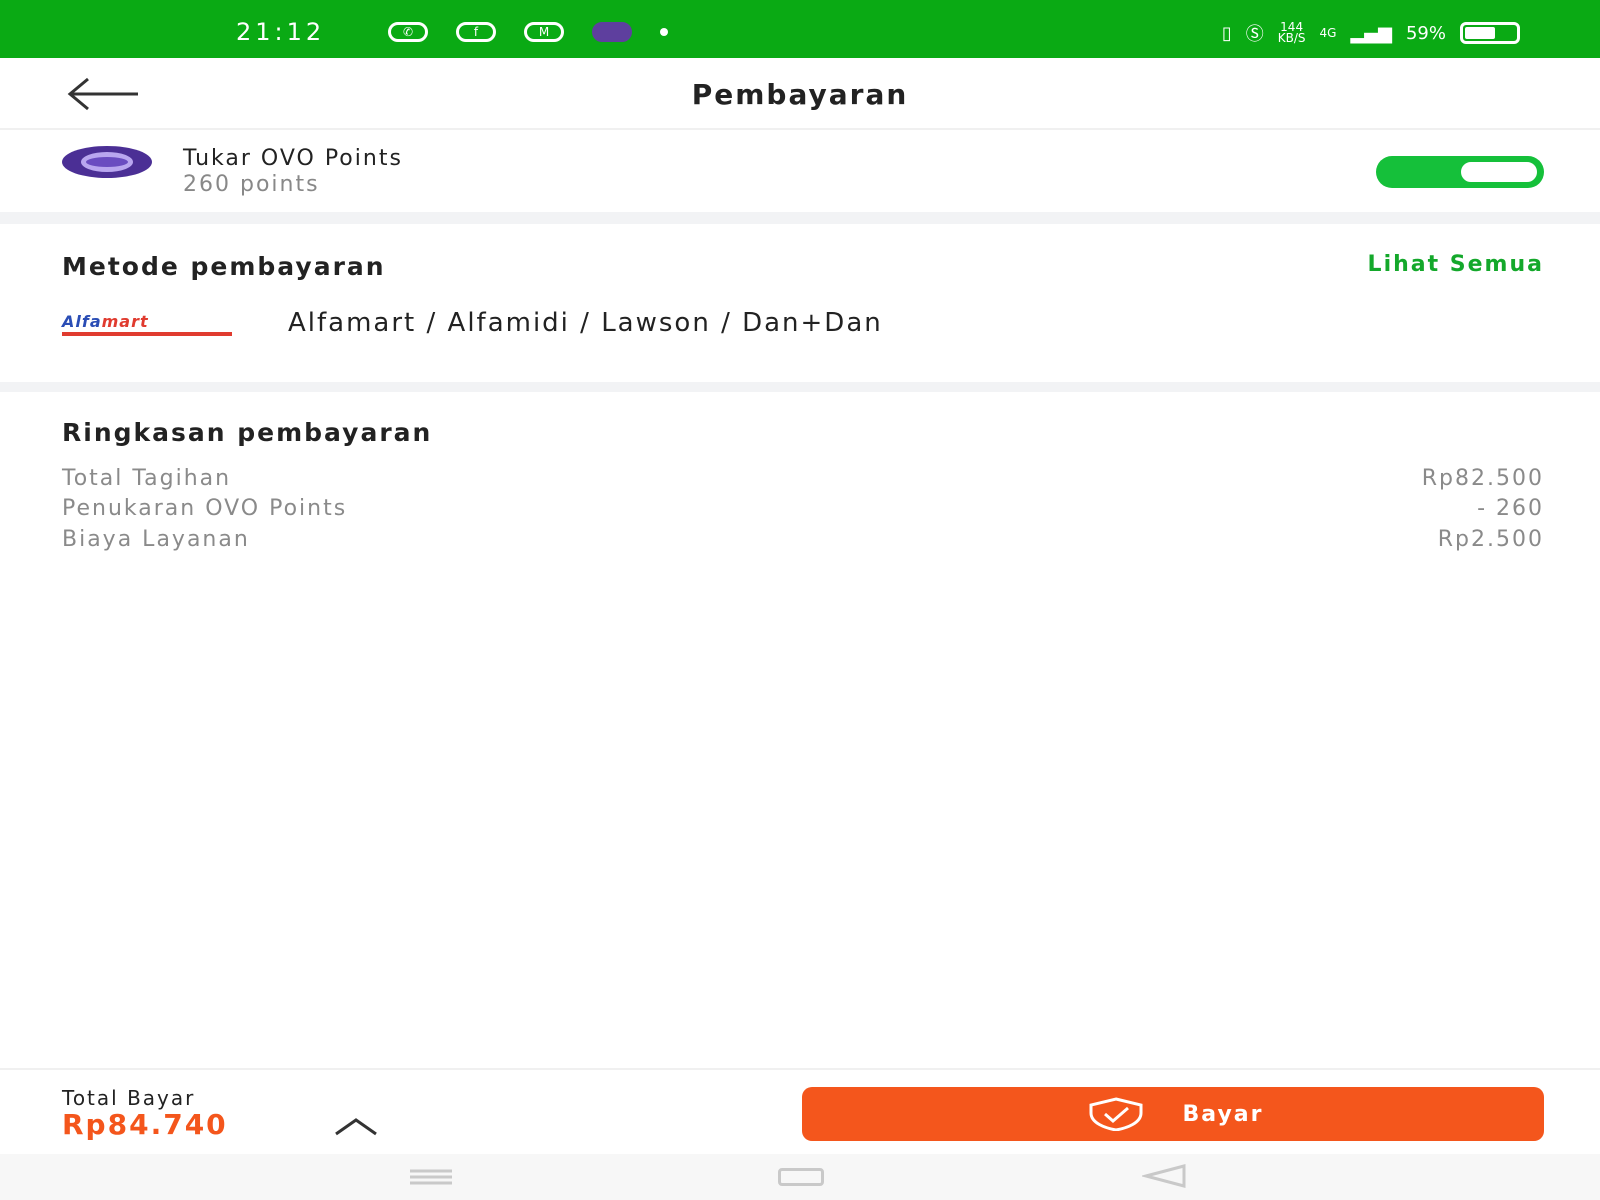 The width and height of the screenshot is (1600, 1200). Describe the element at coordinates (1482, 478) in the screenshot. I see `summary-row-value: Rp82.500` at that location.